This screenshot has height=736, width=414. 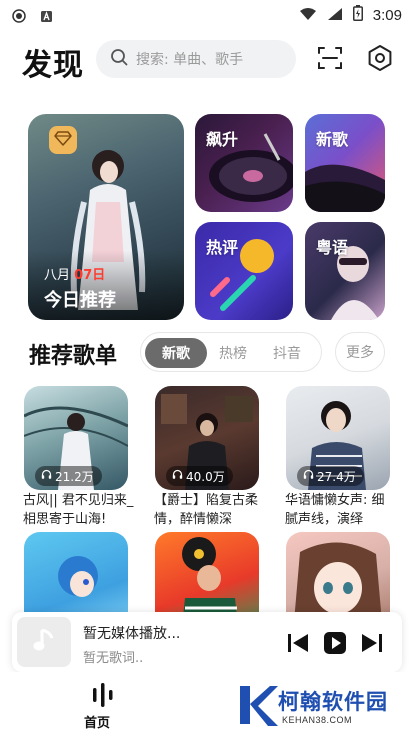 What do you see at coordinates (287, 353) in the screenshot?
I see `tab-douyin: 抖音` at bounding box center [287, 353].